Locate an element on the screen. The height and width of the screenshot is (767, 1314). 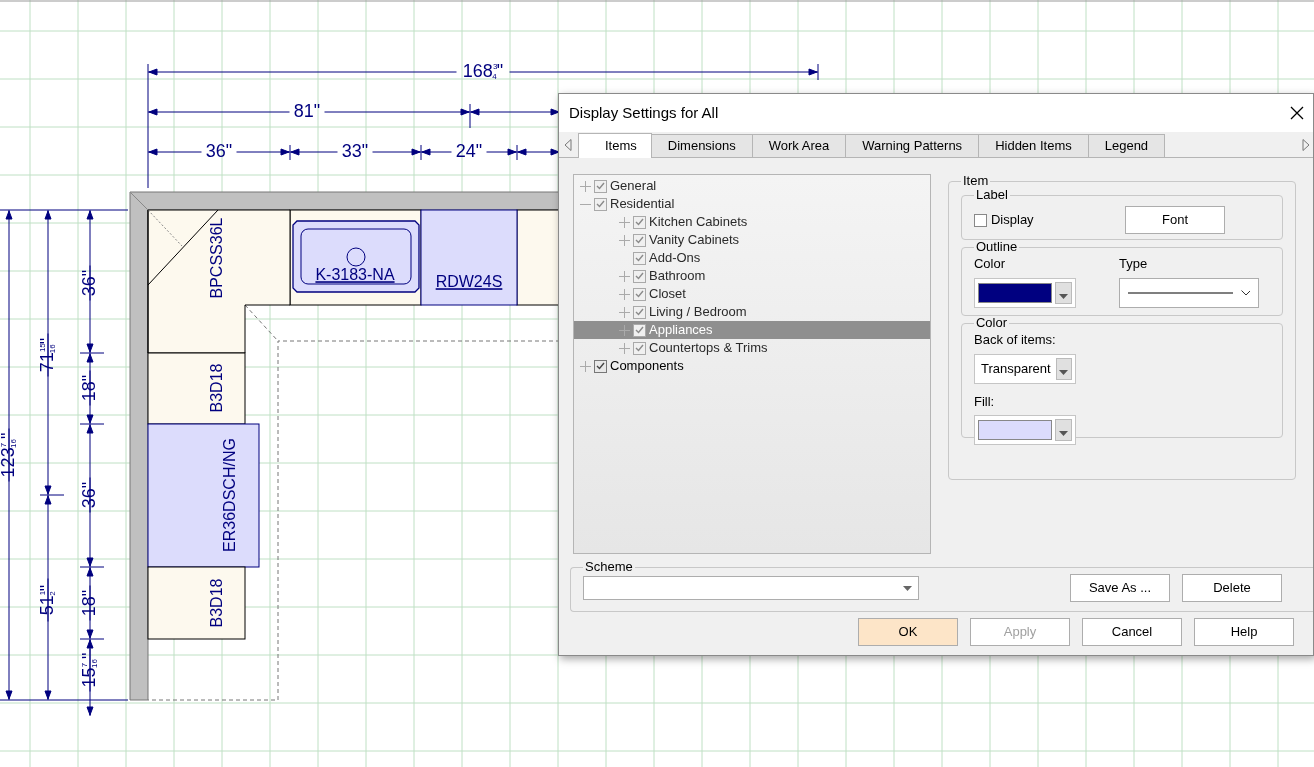
cabinet-label: ER36DSCH/NG is located at coordinates (230, 495).